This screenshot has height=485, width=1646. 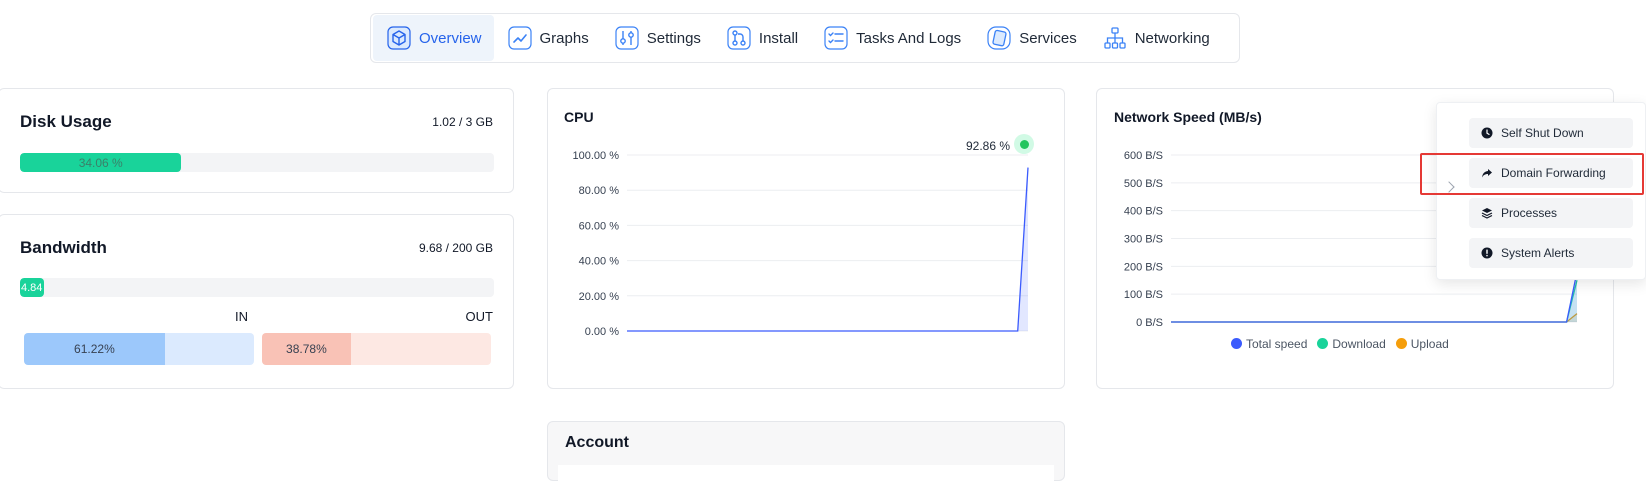 I want to click on legend-item-download: Download, so click(x=1351, y=344).